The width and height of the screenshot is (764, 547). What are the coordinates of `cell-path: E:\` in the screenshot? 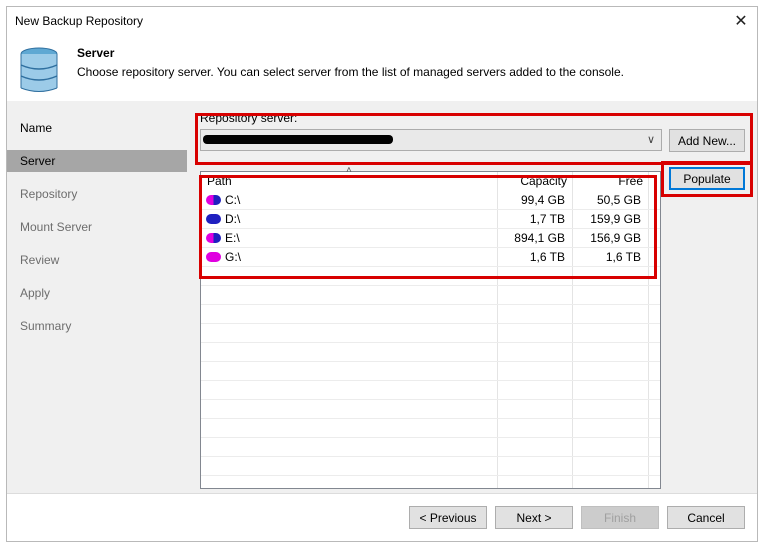 It's located at (232, 238).